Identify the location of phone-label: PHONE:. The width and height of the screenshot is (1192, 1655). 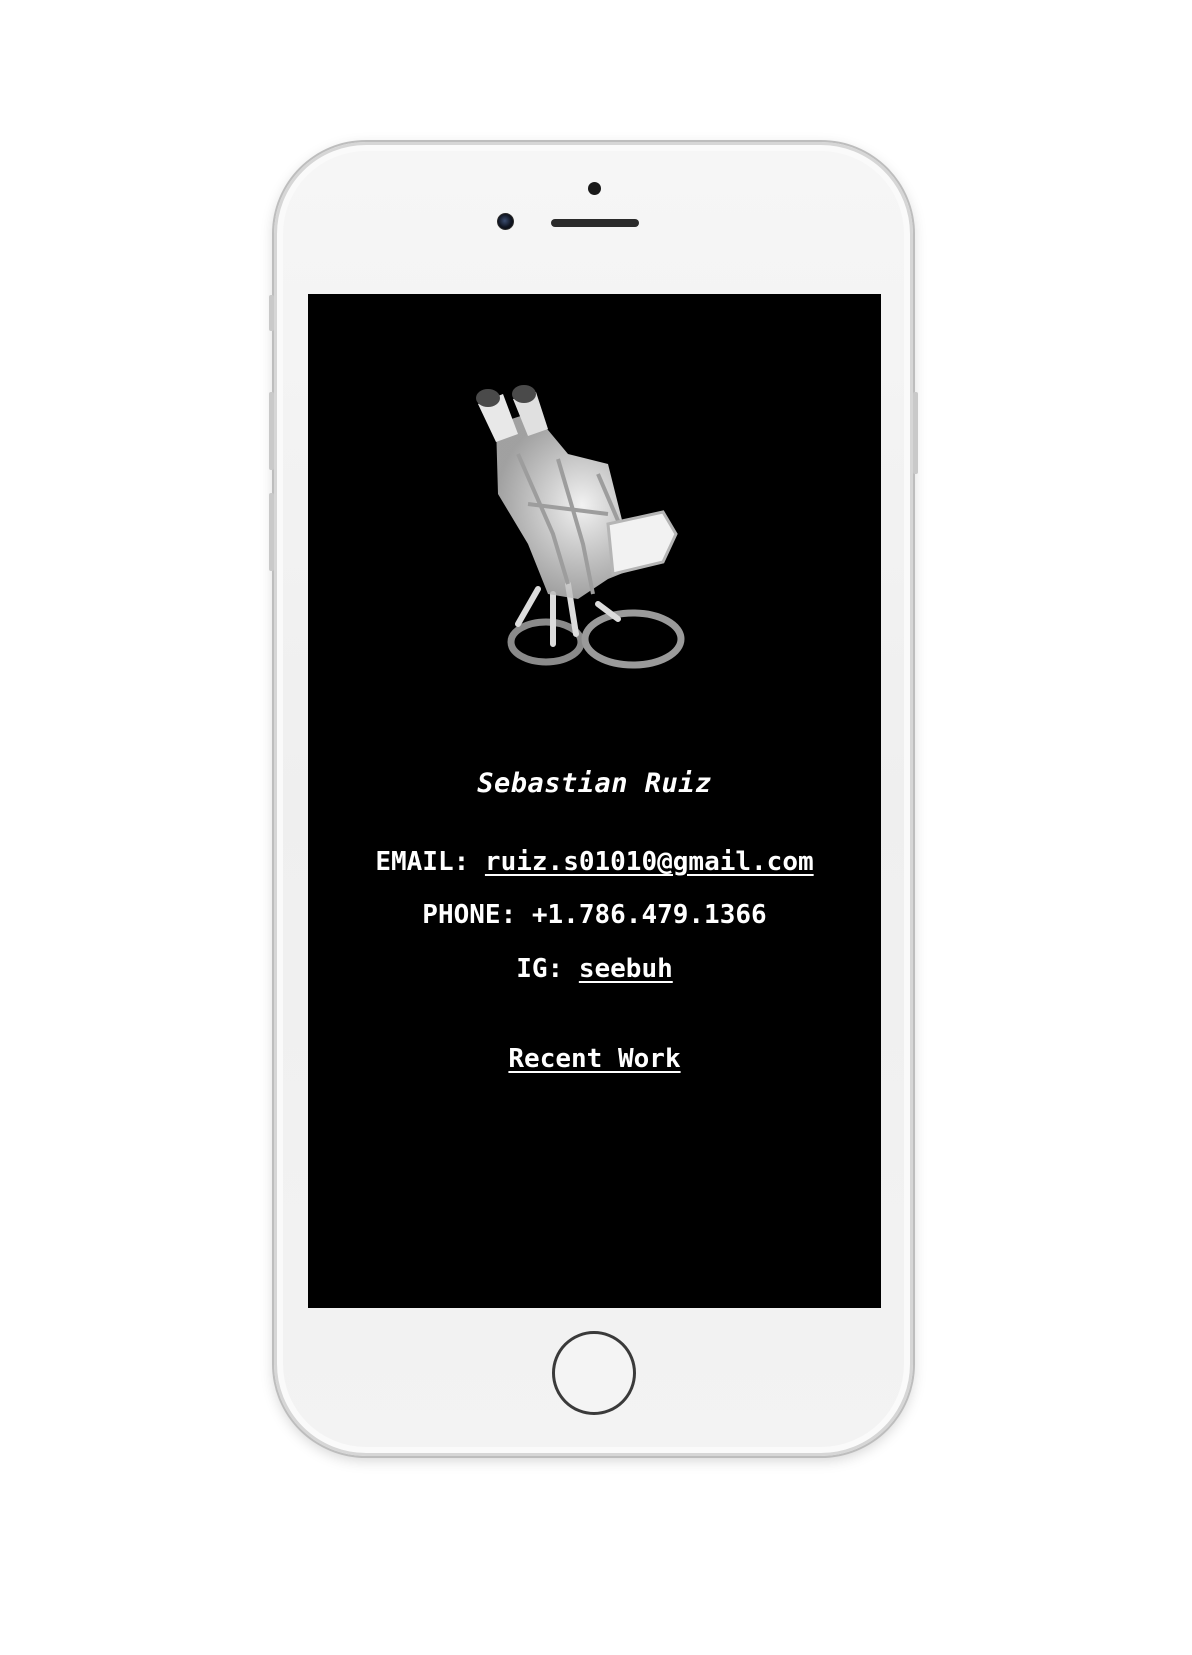
(477, 915).